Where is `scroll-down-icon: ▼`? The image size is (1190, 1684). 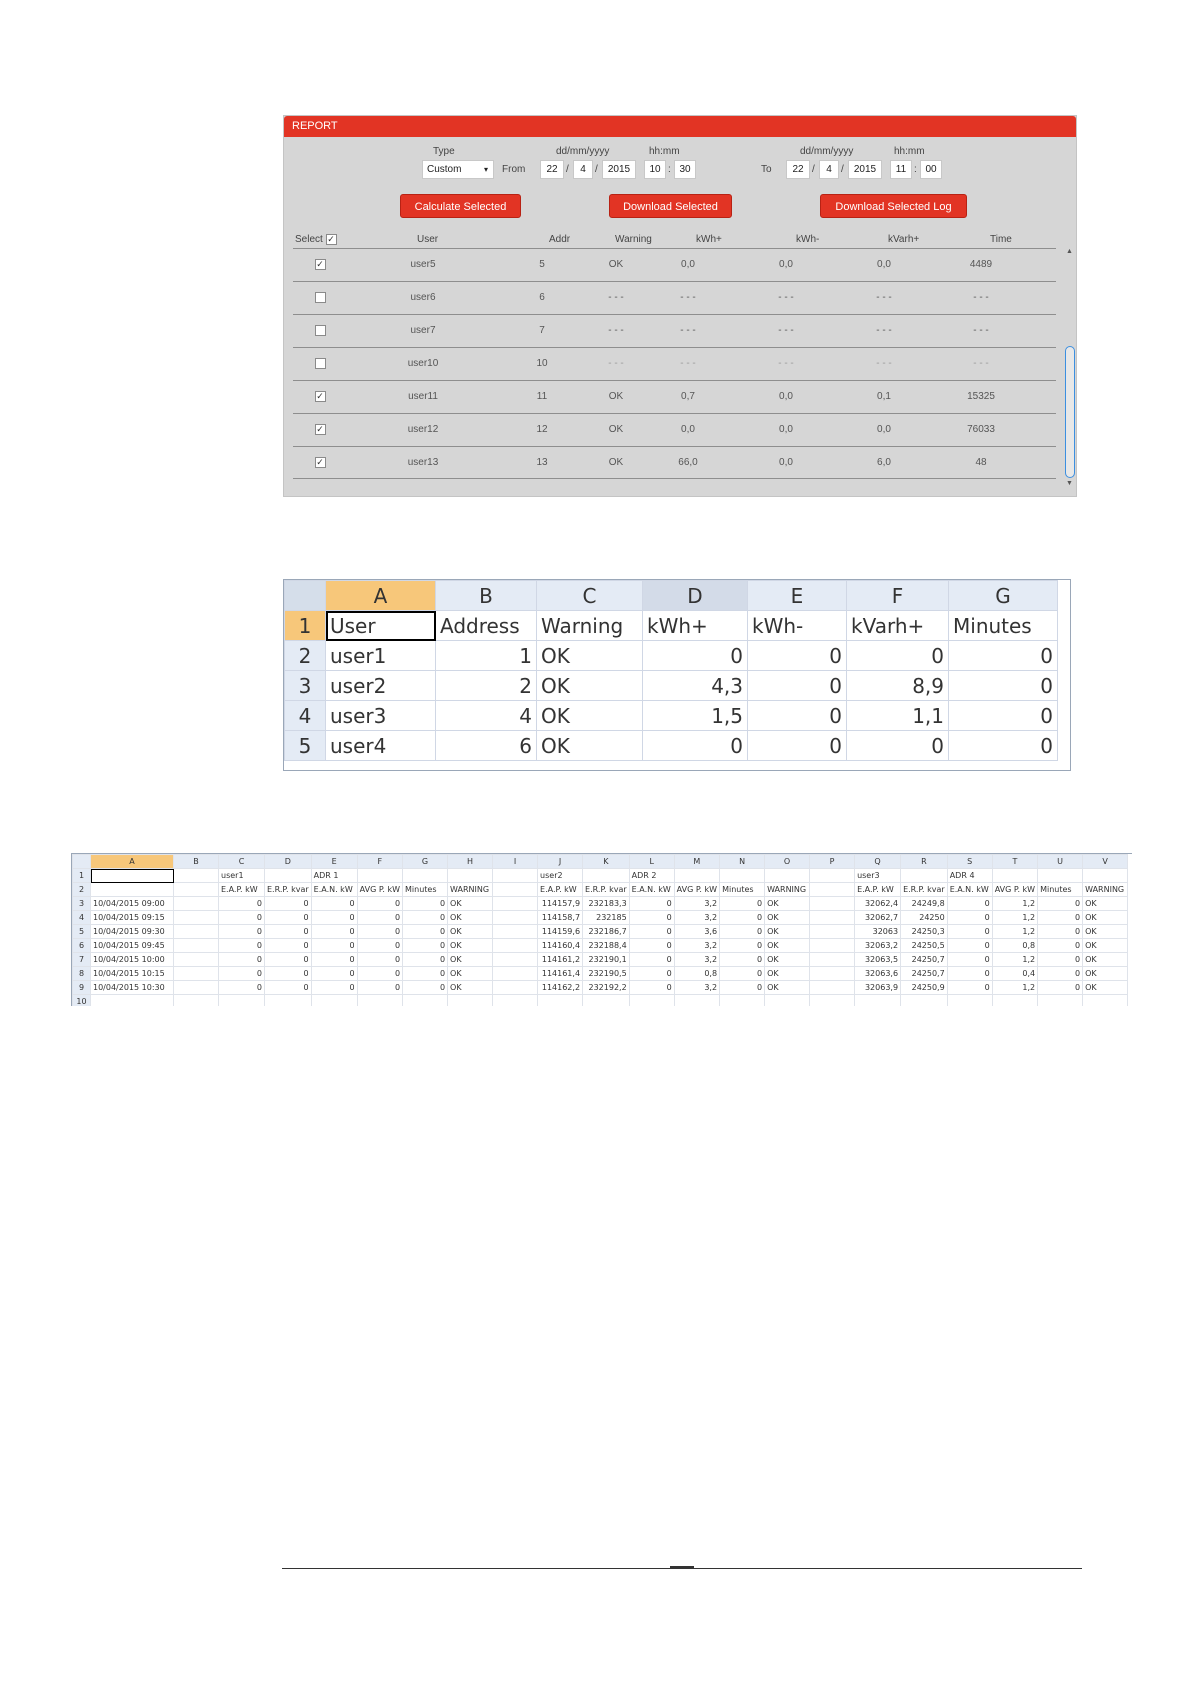 scroll-down-icon: ▼ is located at coordinates (1069, 483).